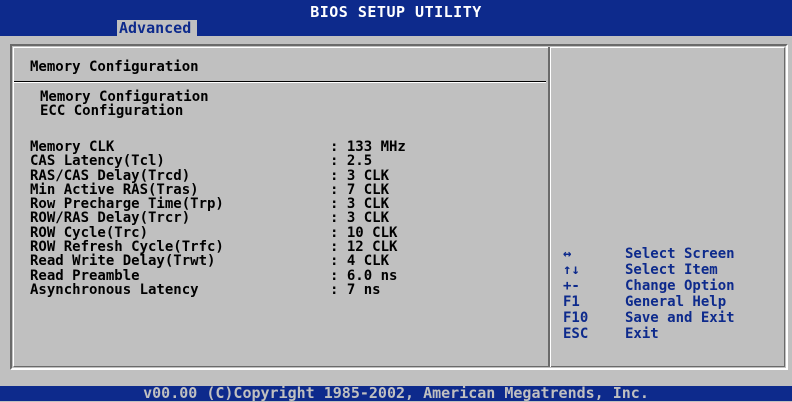 This screenshot has width=792, height=402. What do you see at coordinates (97, 161) in the screenshot?
I see `setting-label-cas-latency: CAS Latency(Tcl)` at bounding box center [97, 161].